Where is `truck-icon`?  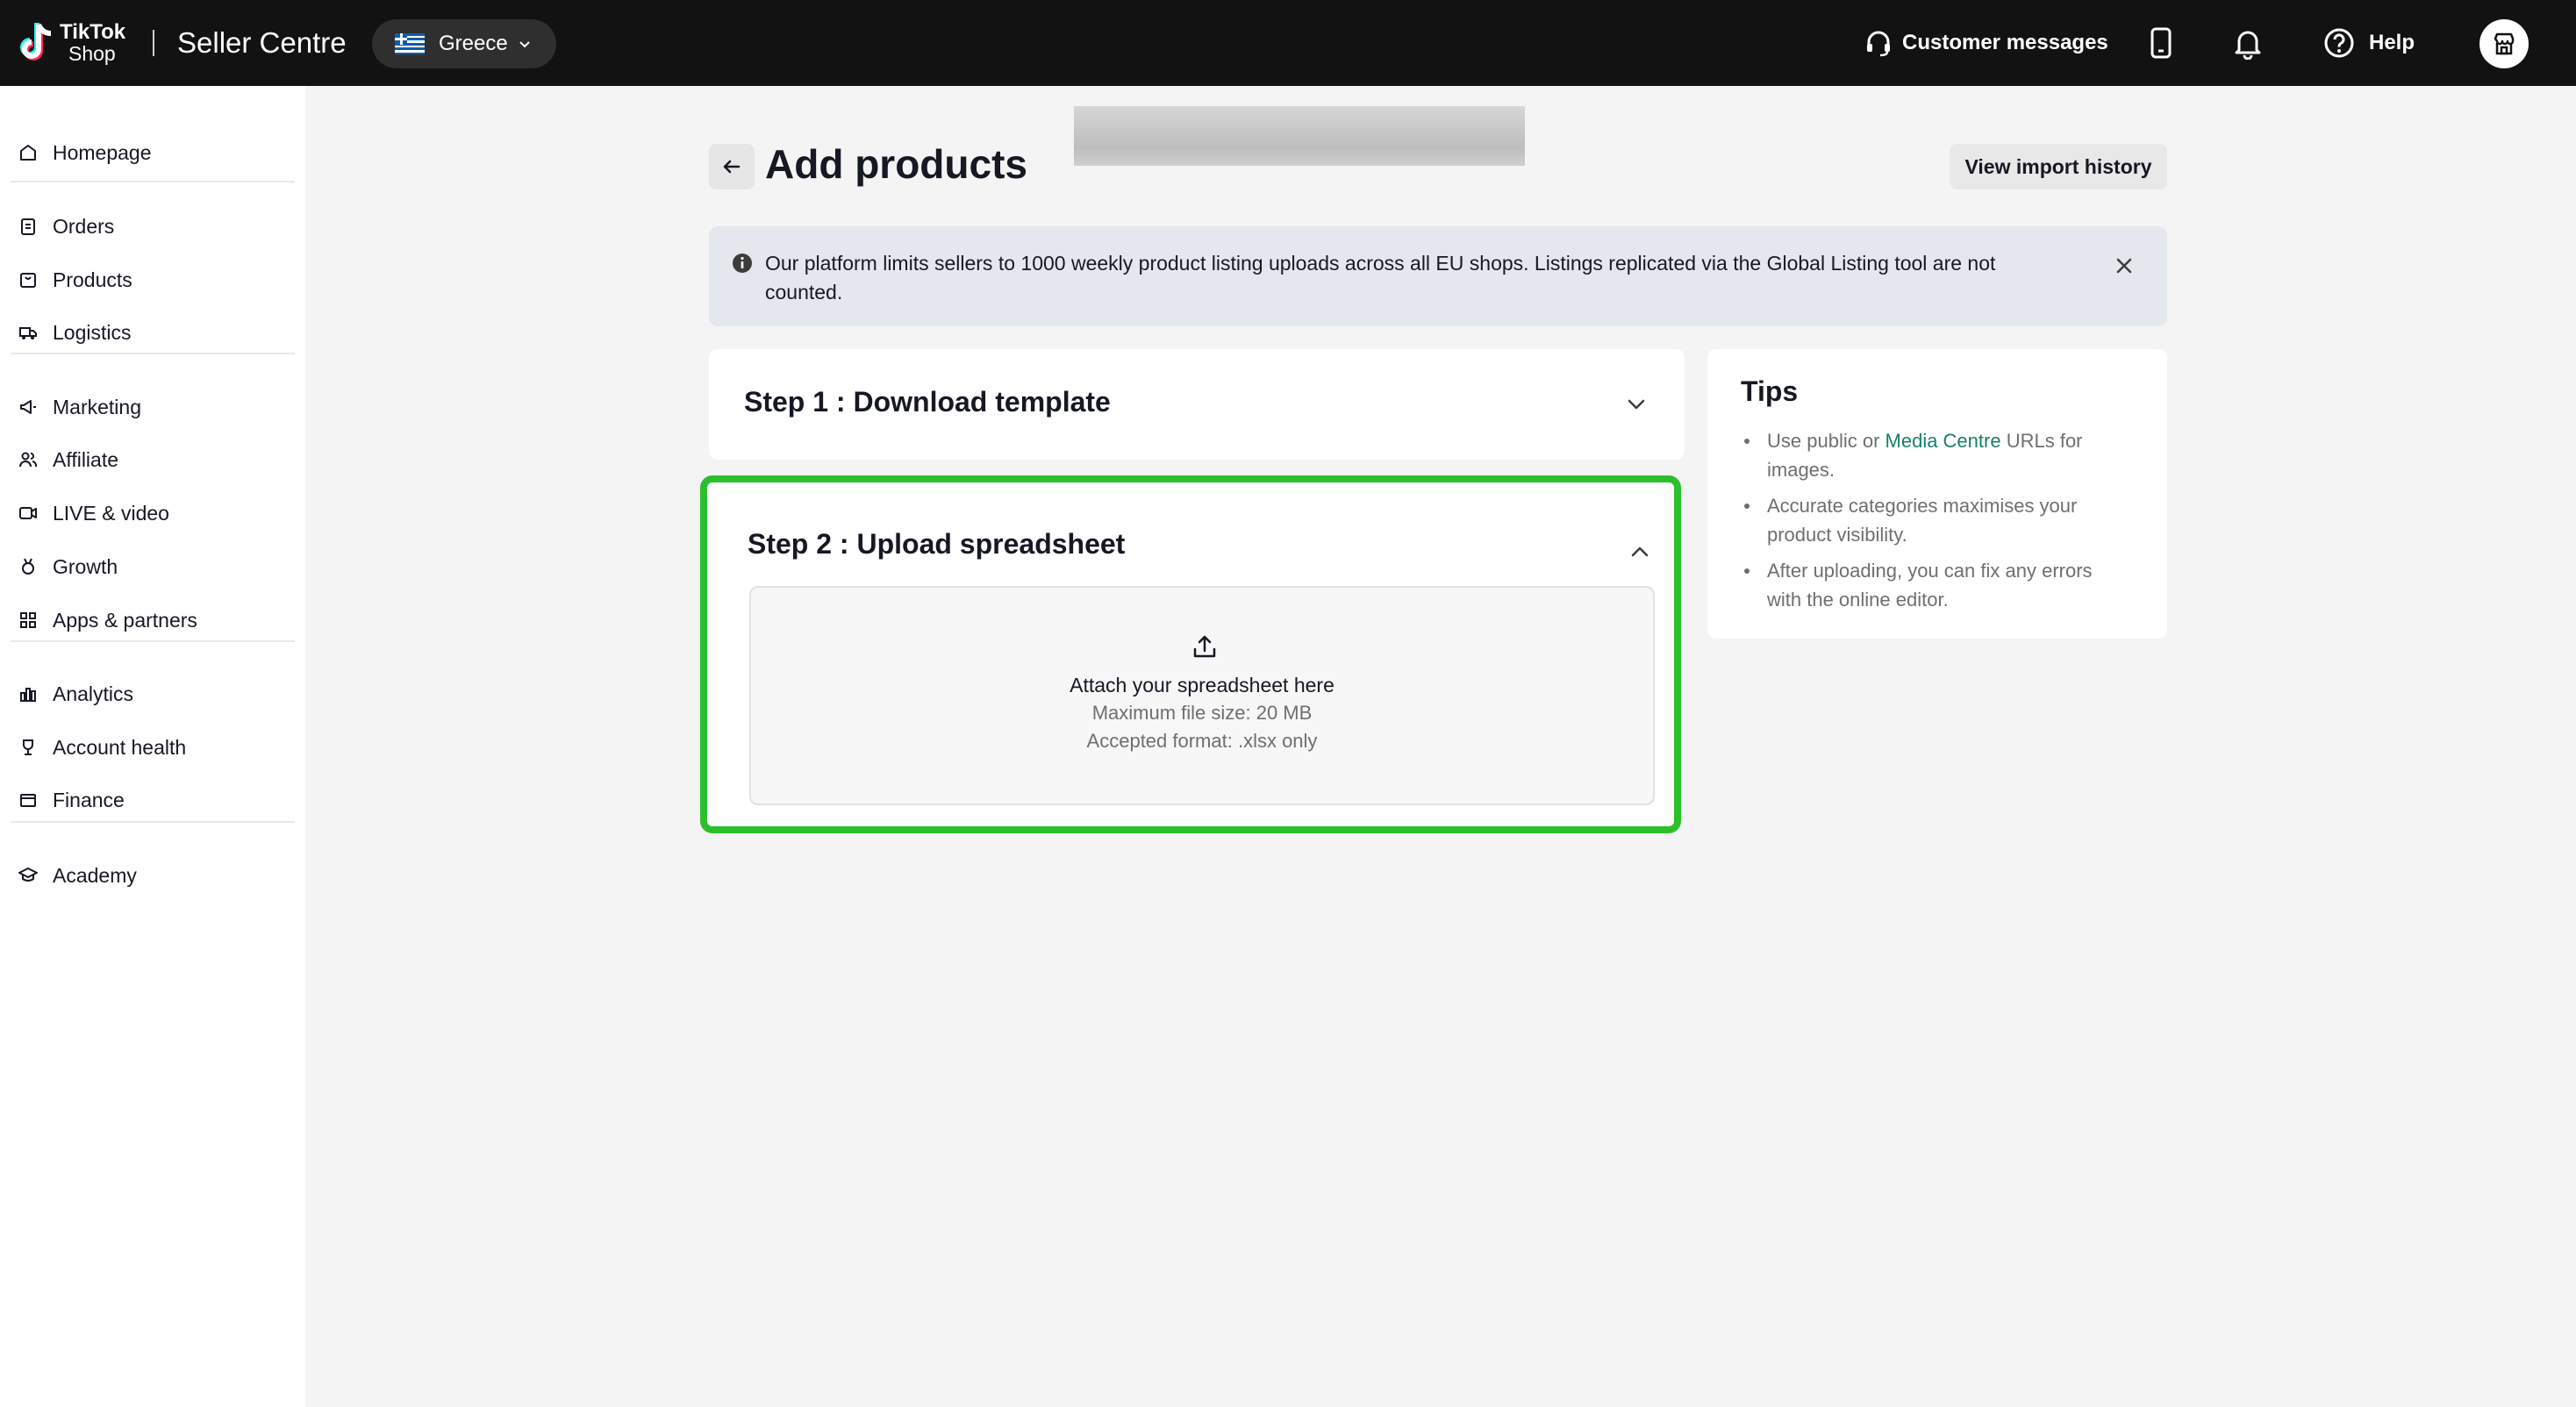
truck-icon is located at coordinates (28, 333).